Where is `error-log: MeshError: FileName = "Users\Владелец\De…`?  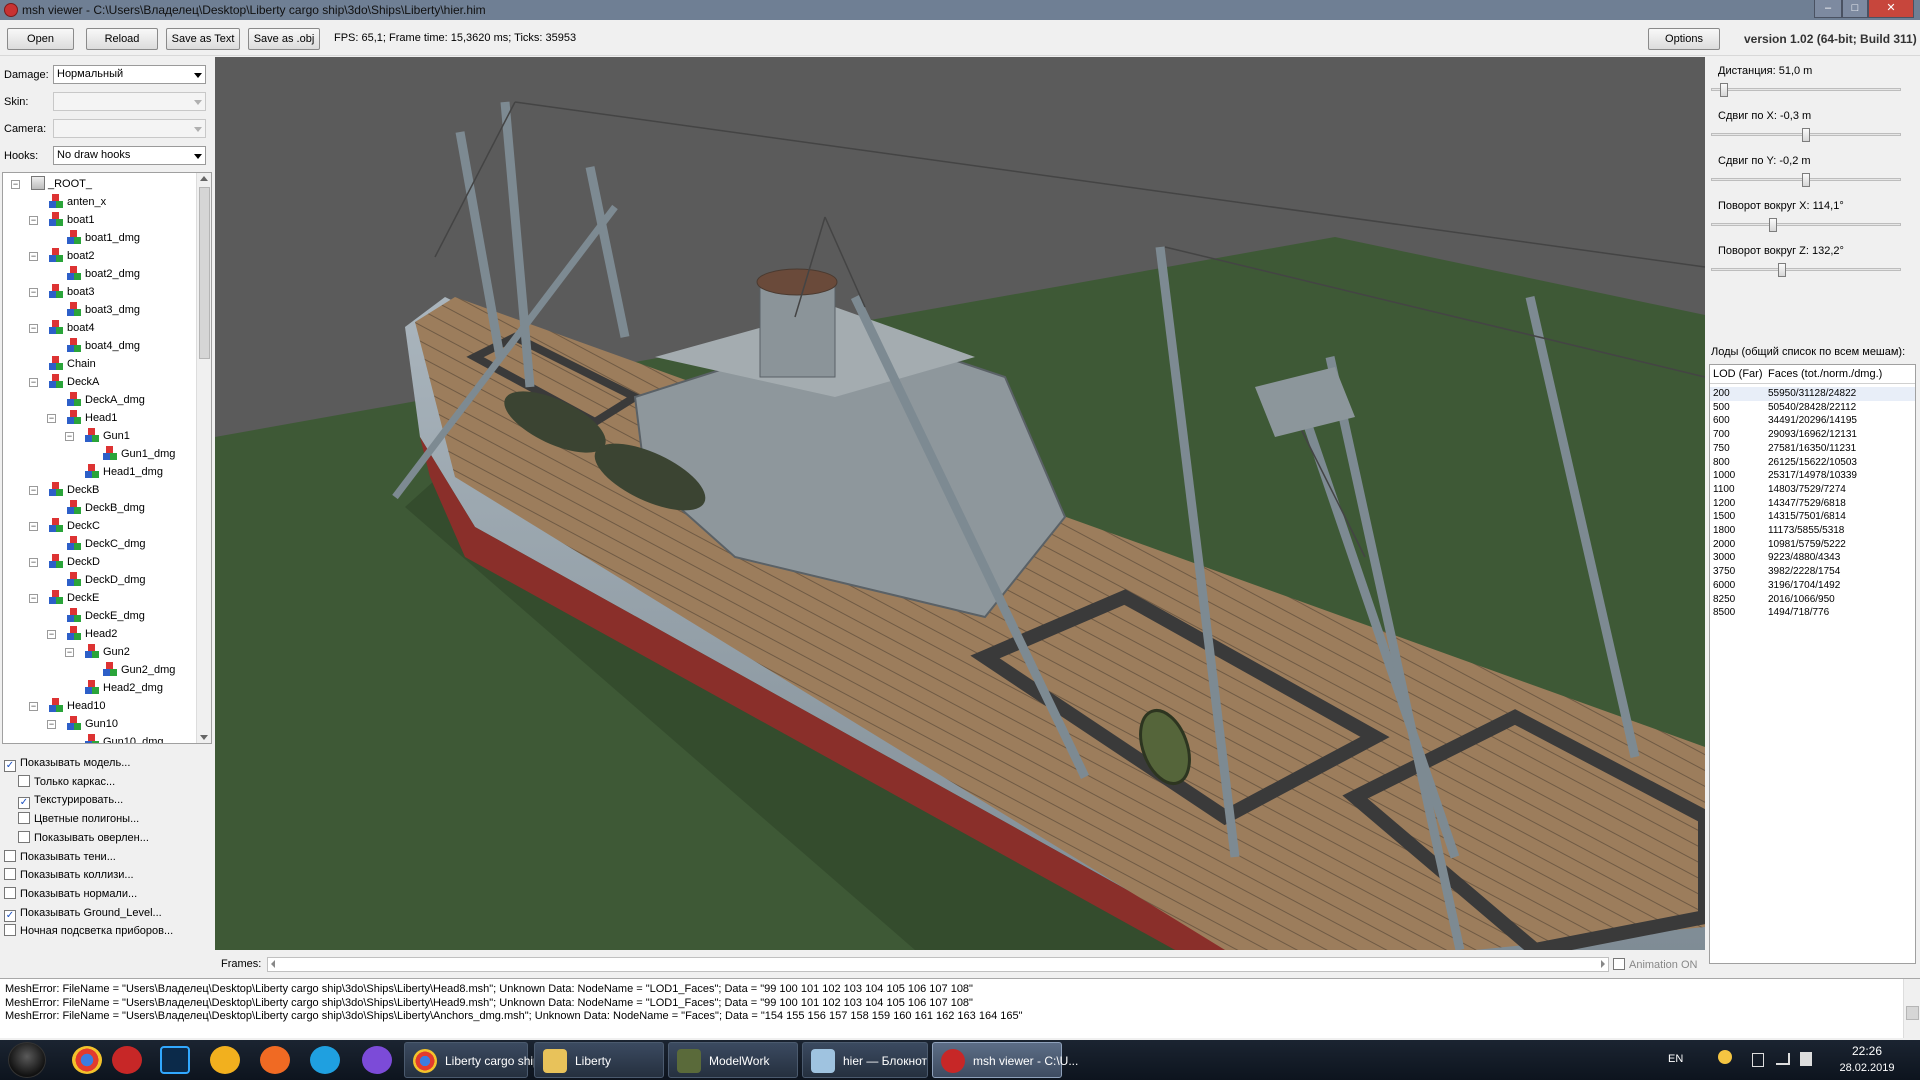 error-log: MeshError: FileName = "Users\Владелец\De… is located at coordinates (960, 1008).